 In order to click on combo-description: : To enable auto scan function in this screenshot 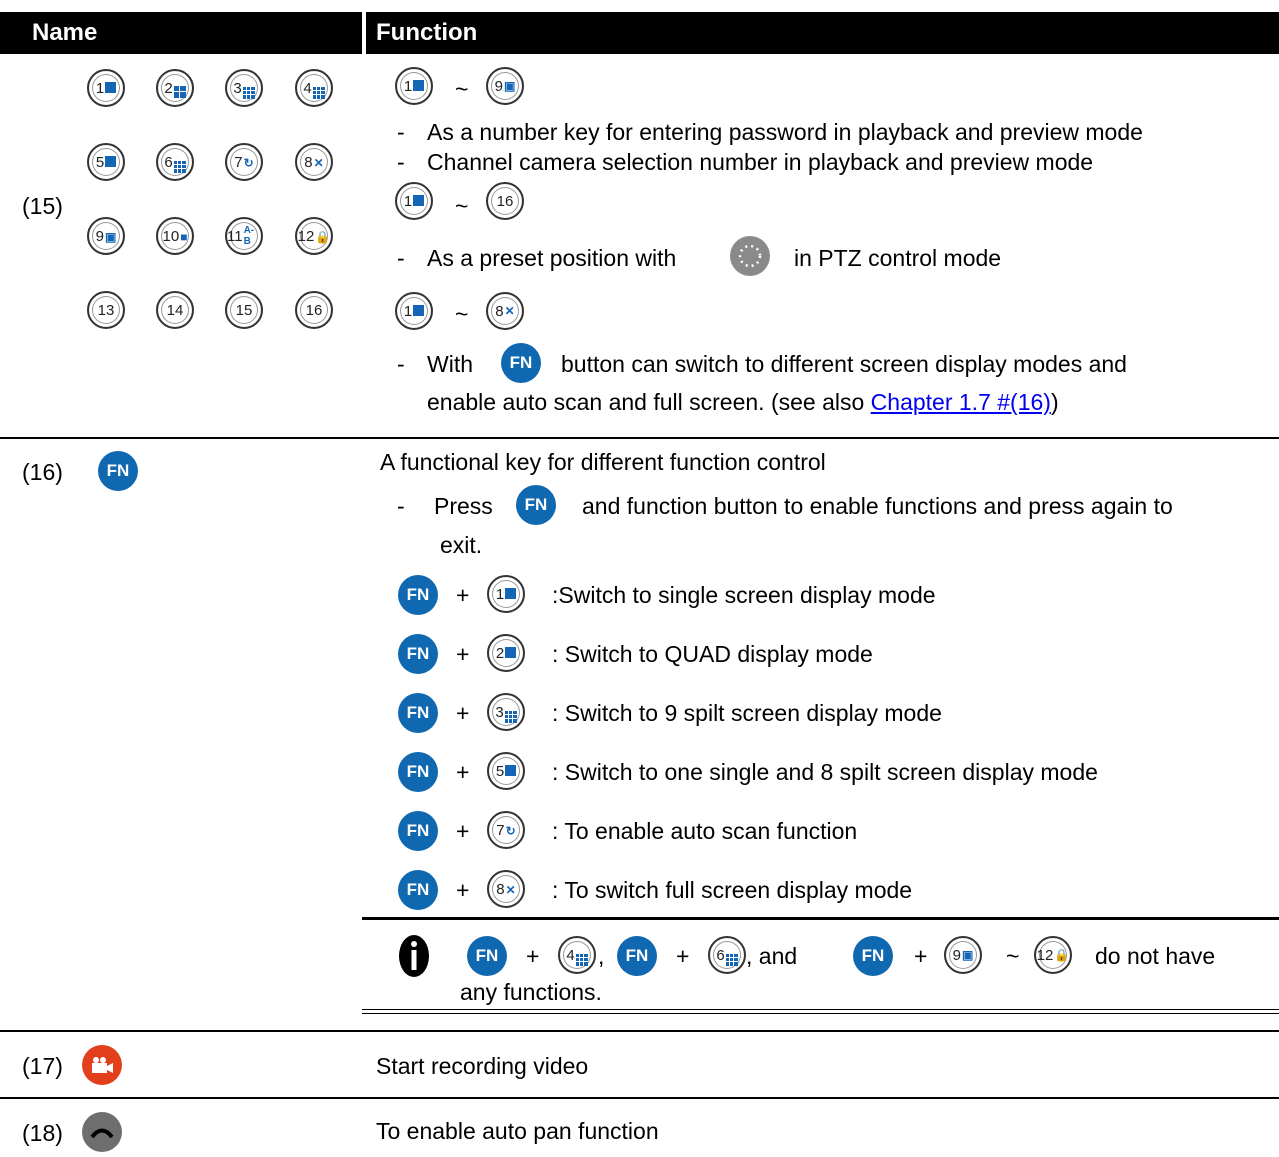, I will do `click(705, 831)`.